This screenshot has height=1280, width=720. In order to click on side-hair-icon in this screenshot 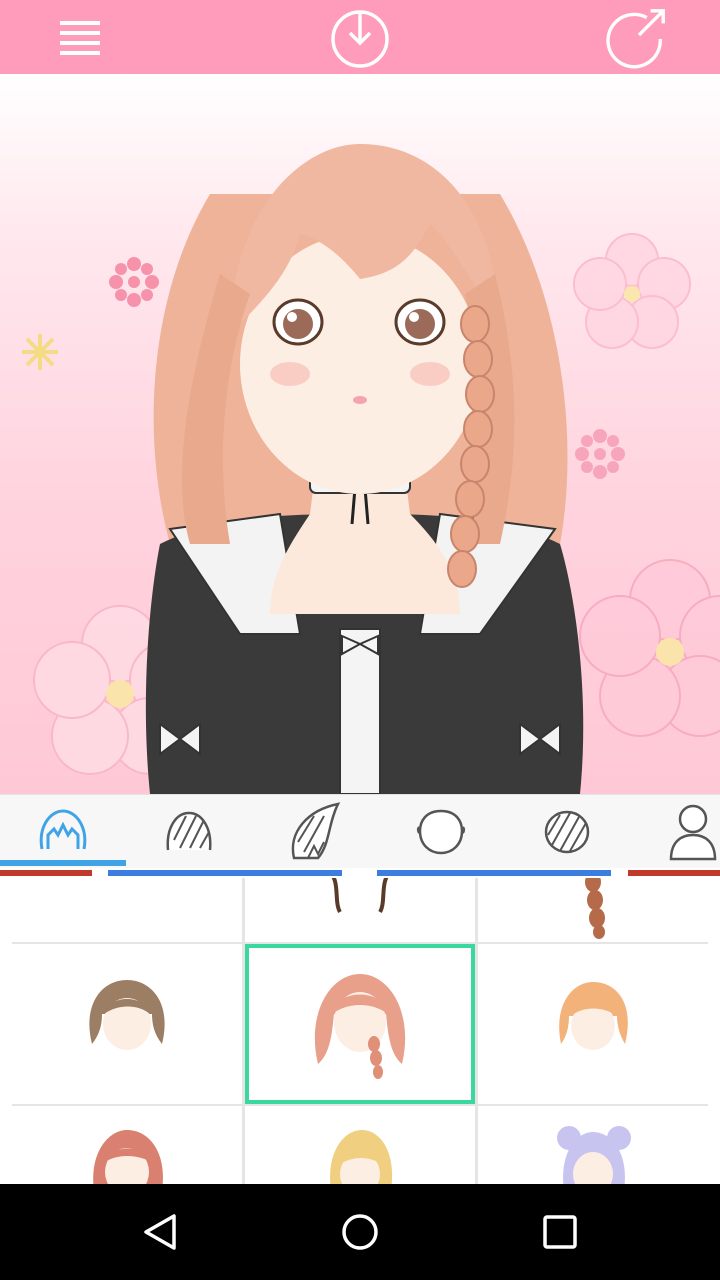, I will do `click(316, 831)`.